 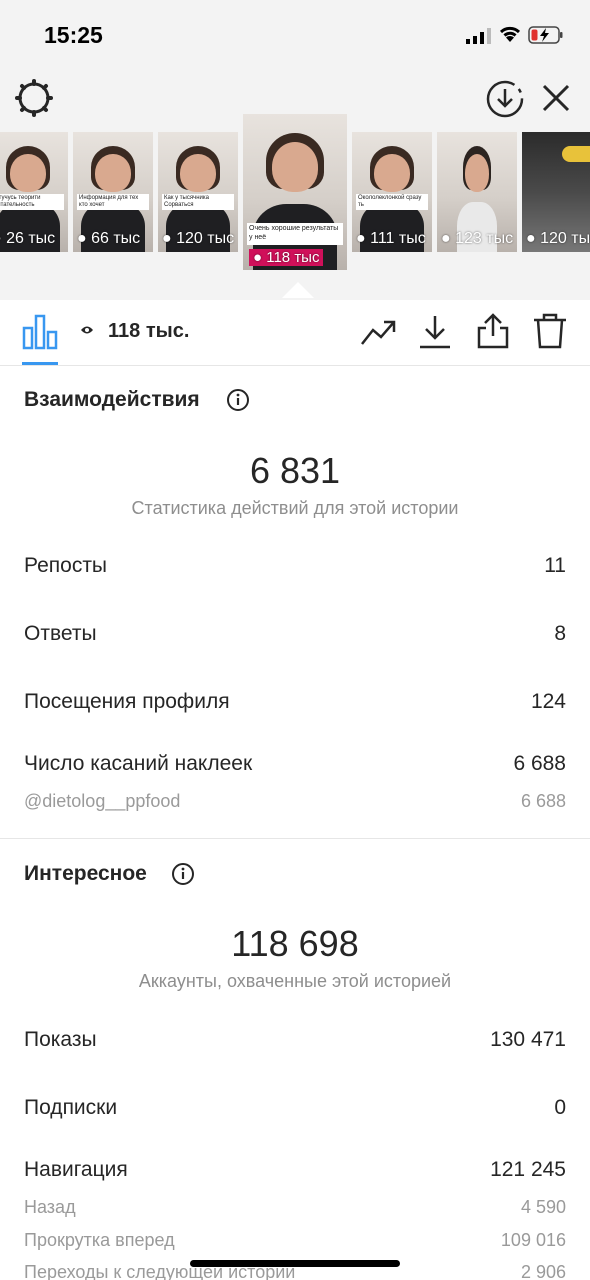 What do you see at coordinates (71, 1107) in the screenshot?
I see `row-label-follows: Подписки` at bounding box center [71, 1107].